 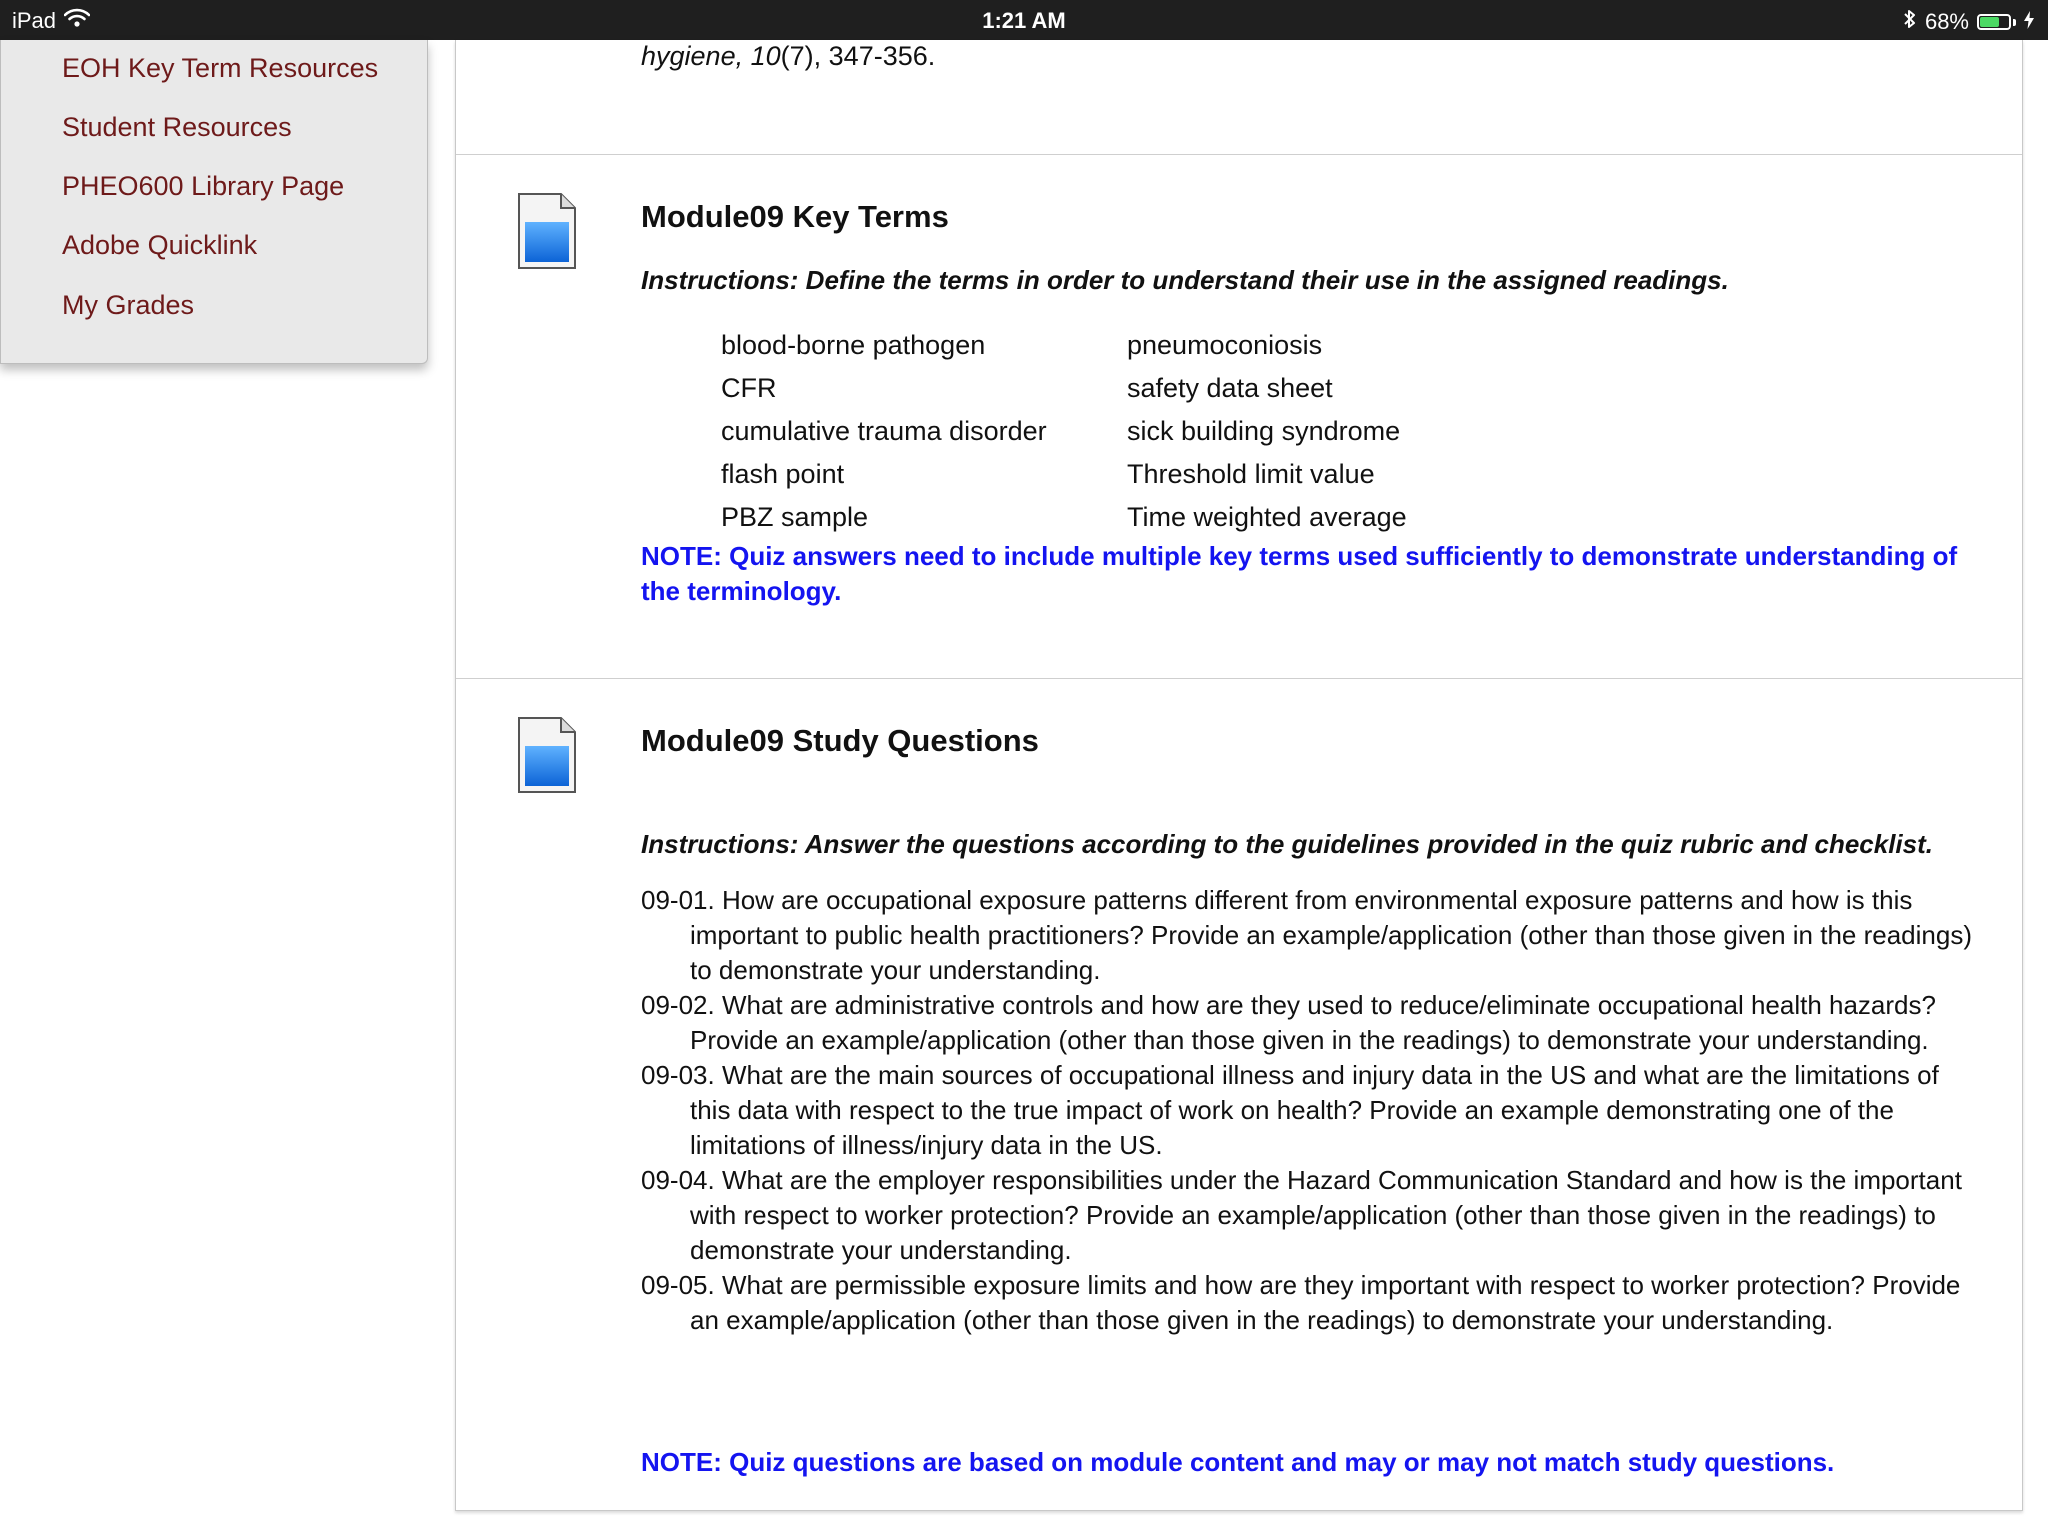 What do you see at coordinates (1225, 345) in the screenshot?
I see `term: pneumoconiosis` at bounding box center [1225, 345].